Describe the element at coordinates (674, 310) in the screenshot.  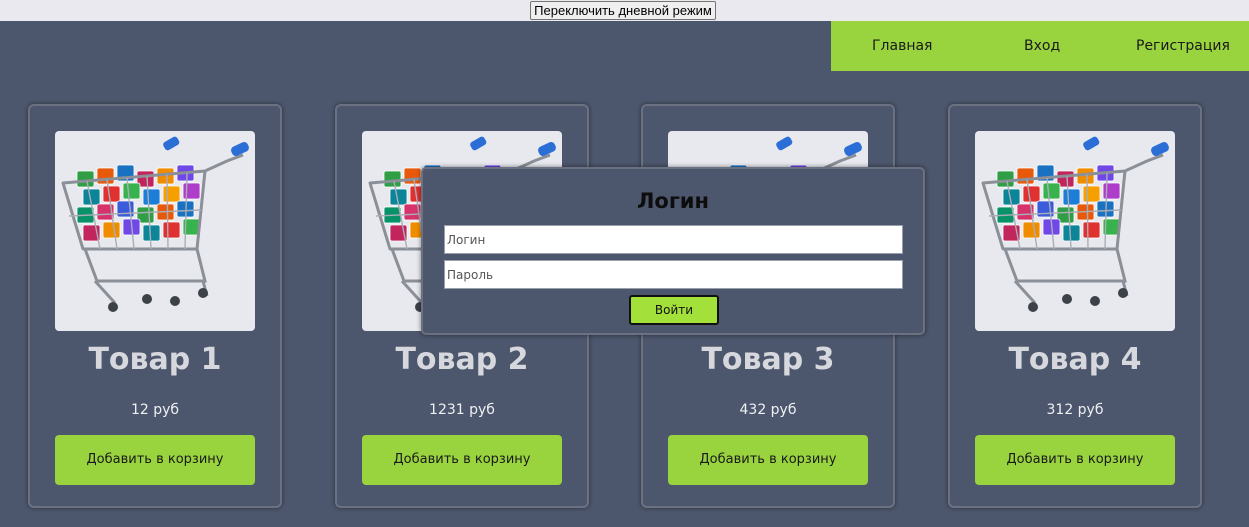
I see `login-submit-button: Войти` at that location.